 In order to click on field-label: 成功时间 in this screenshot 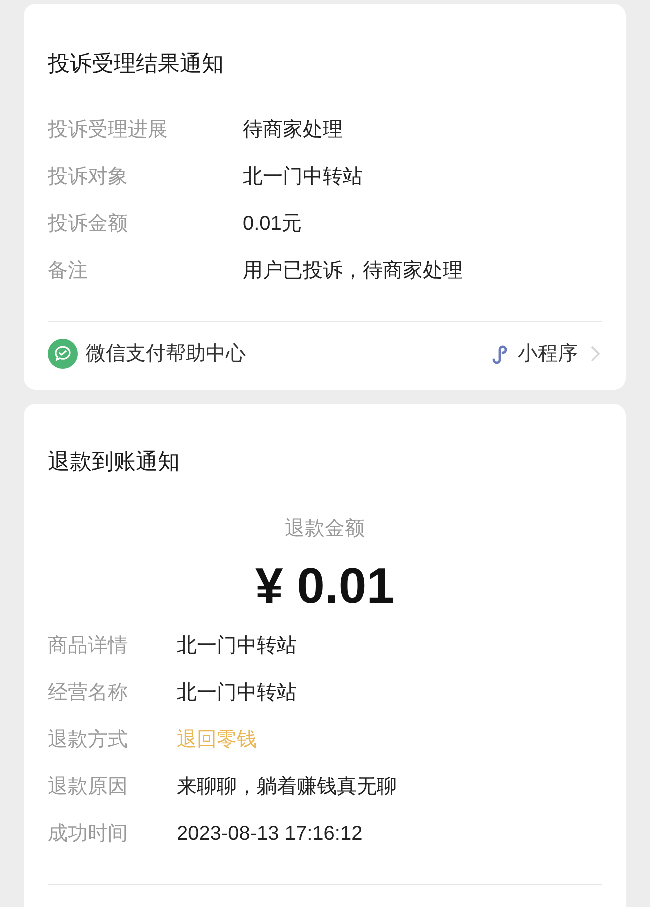, I will do `click(88, 834)`.